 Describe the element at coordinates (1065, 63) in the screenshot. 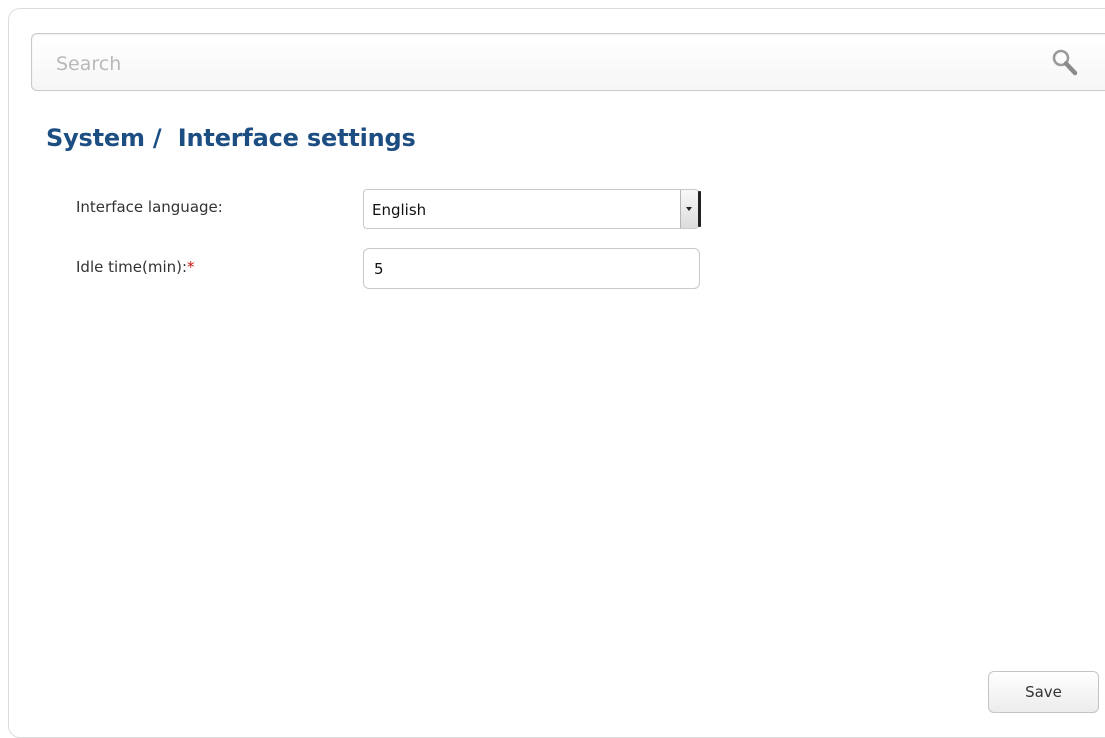

I see `search-icon` at that location.